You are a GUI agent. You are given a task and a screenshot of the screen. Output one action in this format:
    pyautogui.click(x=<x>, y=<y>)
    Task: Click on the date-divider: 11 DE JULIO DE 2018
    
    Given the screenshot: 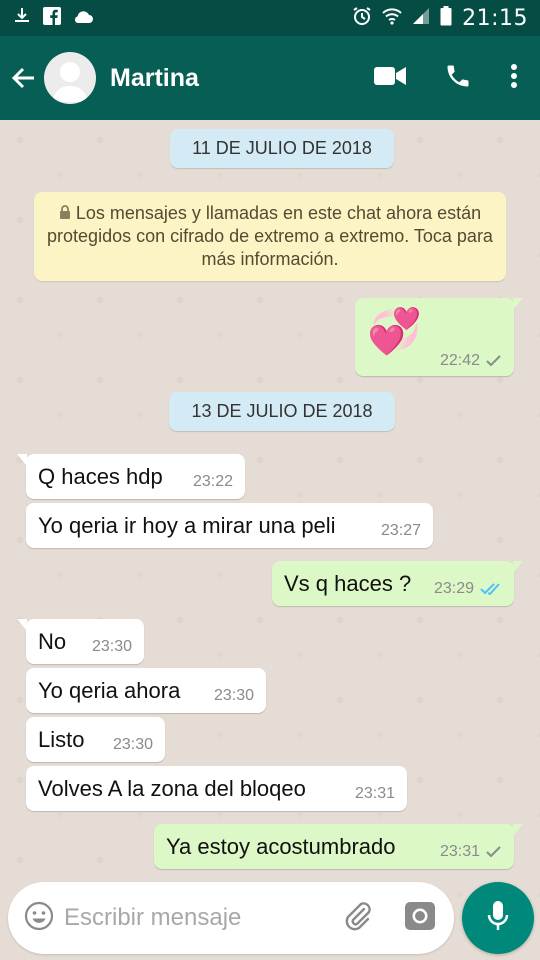 What is the action you would take?
    pyautogui.click(x=282, y=148)
    